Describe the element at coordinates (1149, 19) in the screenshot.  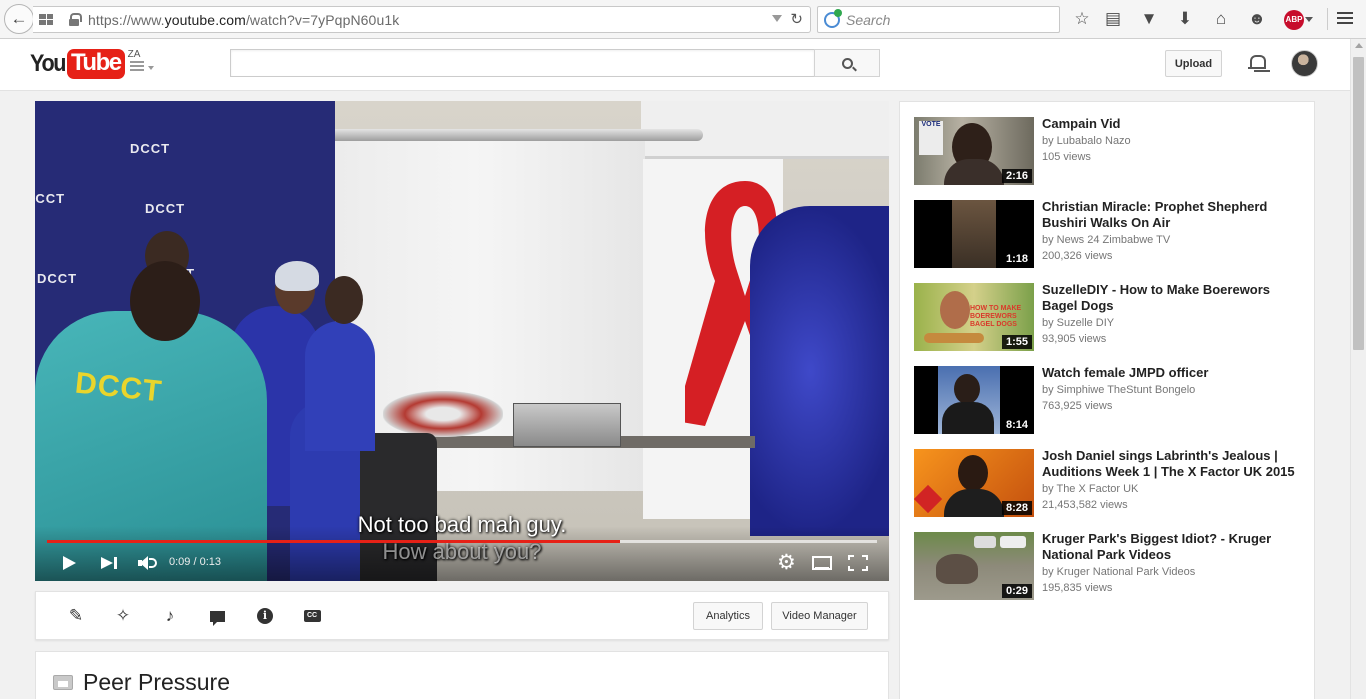
I see `pocket-icon: ▼` at that location.